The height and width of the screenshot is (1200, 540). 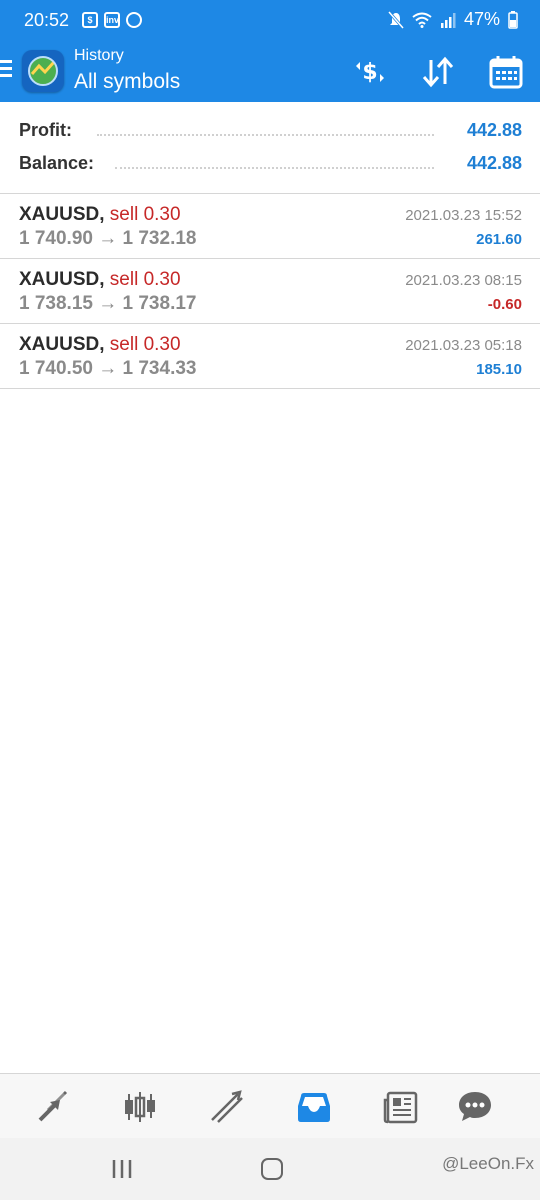 What do you see at coordinates (475, 1107) in the screenshot?
I see `chat-icon` at bounding box center [475, 1107].